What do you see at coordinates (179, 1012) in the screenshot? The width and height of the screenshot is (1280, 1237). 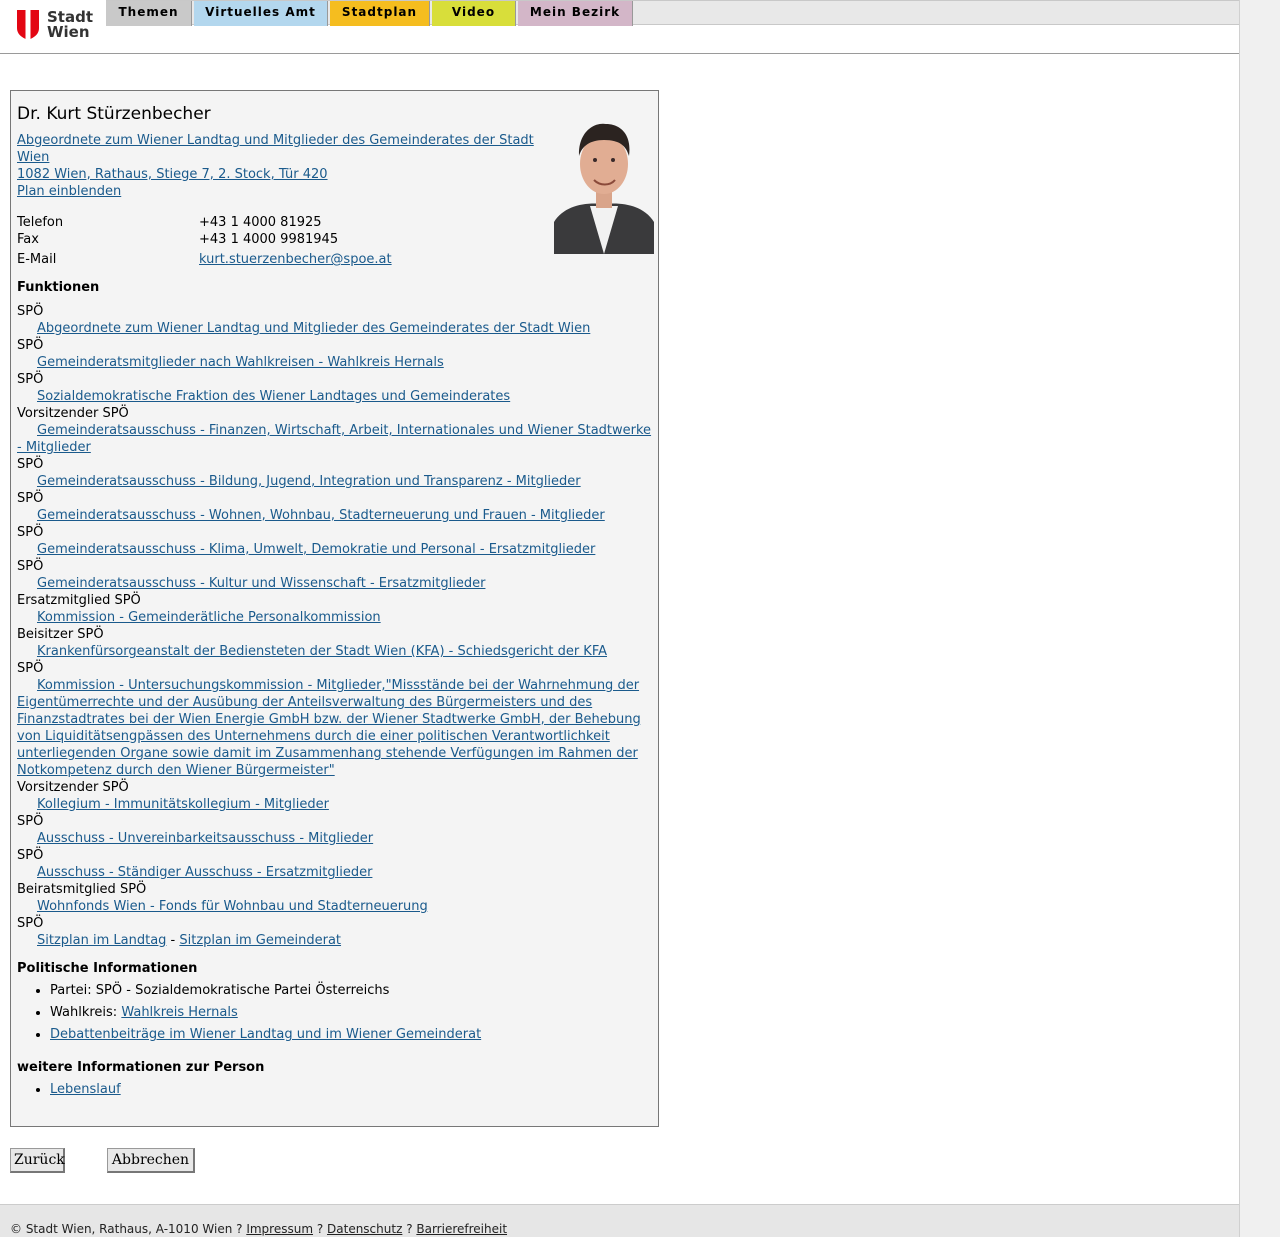 I see `constituency-link: Wahlkreis Hernals` at bounding box center [179, 1012].